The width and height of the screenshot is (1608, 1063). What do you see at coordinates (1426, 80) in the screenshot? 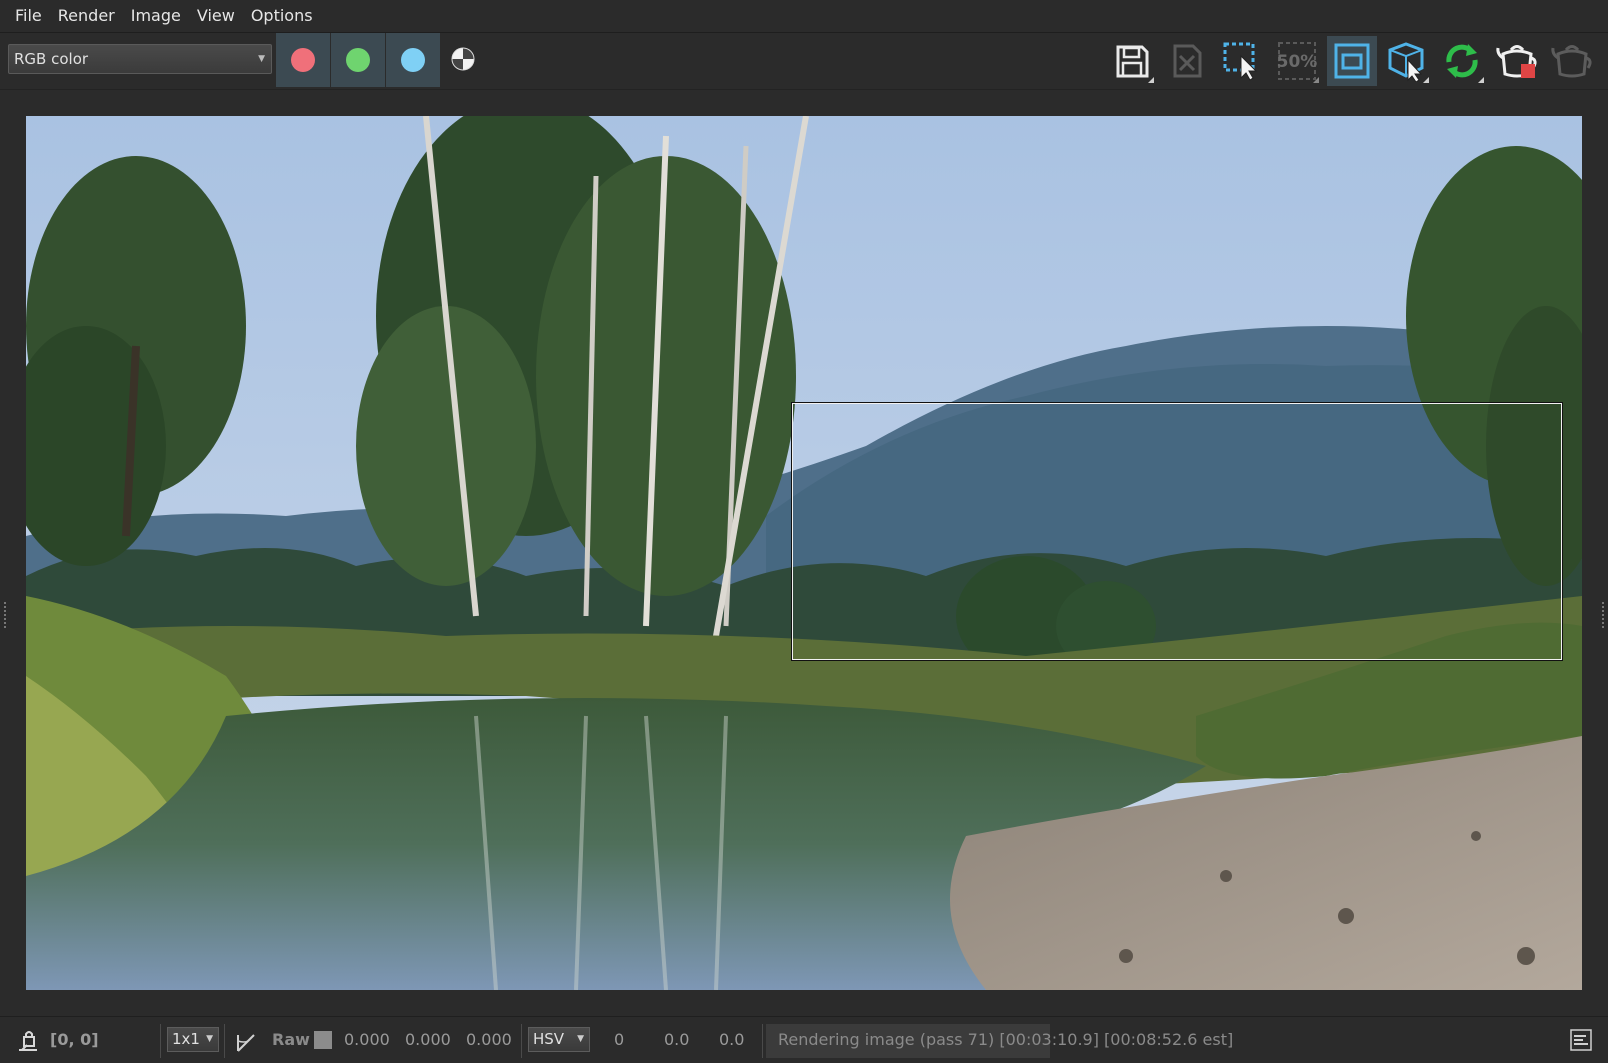
I see `track-options-indicator` at bounding box center [1426, 80].